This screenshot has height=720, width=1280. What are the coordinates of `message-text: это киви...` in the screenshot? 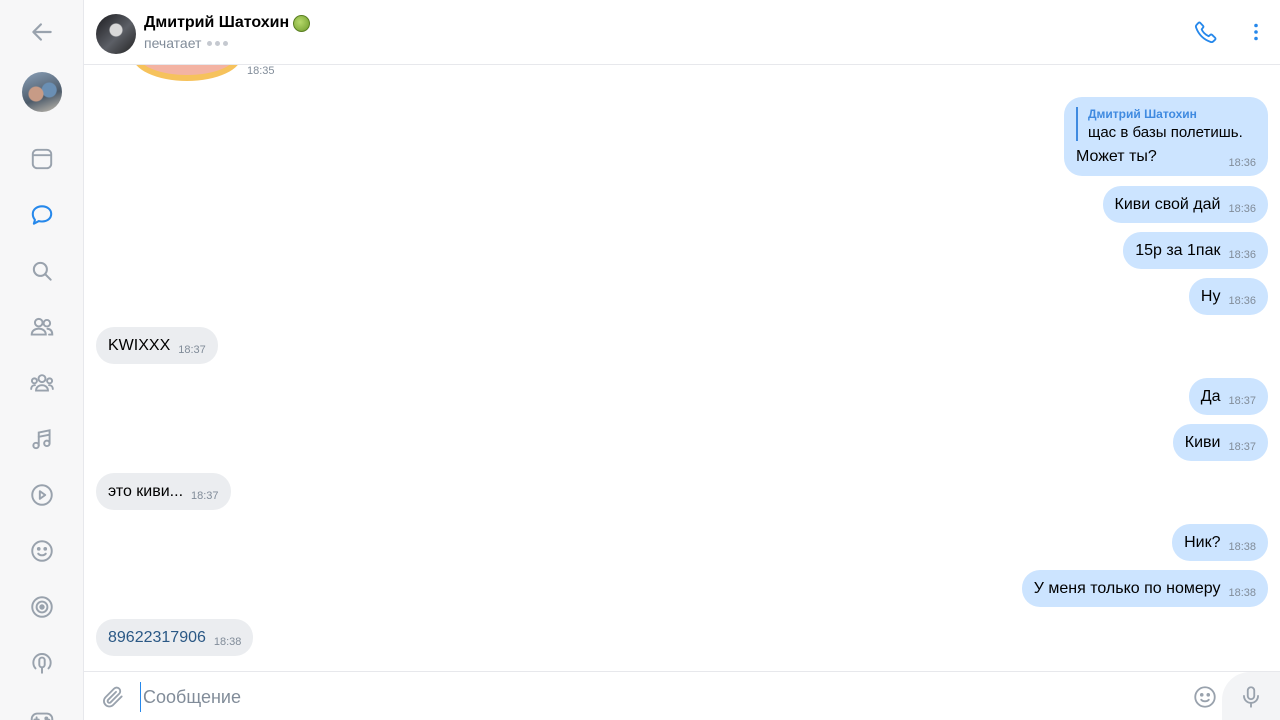 It's located at (146, 491).